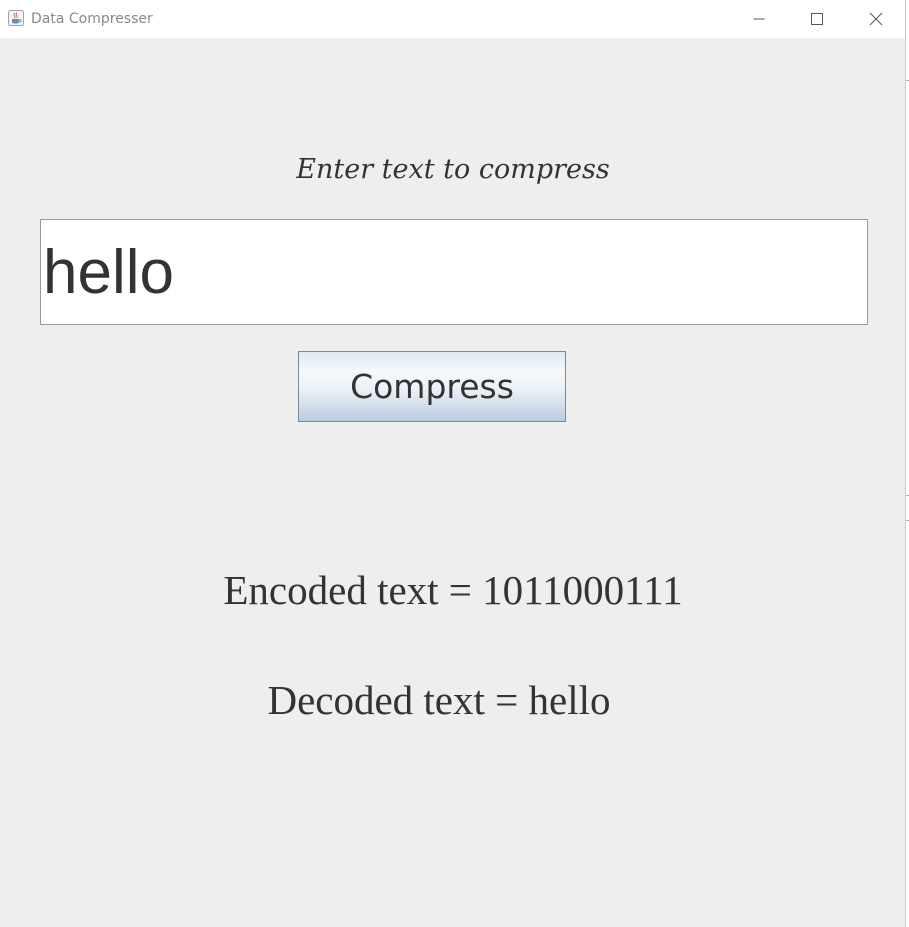 This screenshot has width=909, height=927. I want to click on close-button, so click(876, 19).